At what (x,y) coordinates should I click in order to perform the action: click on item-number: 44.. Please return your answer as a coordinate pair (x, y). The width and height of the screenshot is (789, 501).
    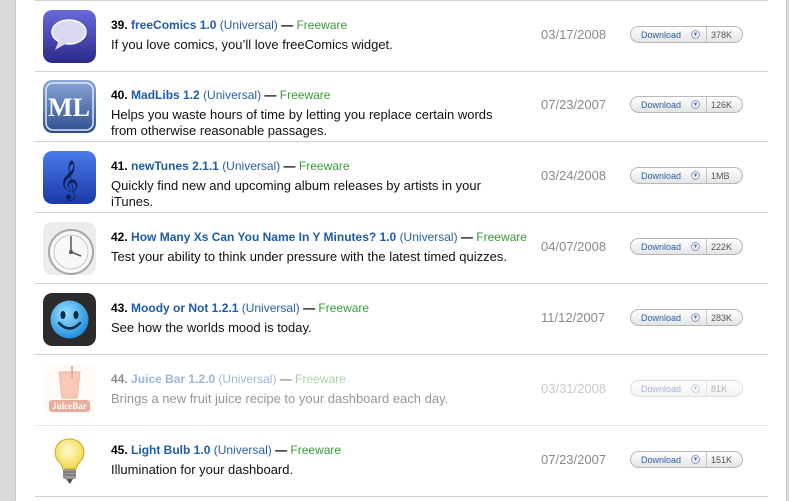
    Looking at the image, I should click on (119, 379).